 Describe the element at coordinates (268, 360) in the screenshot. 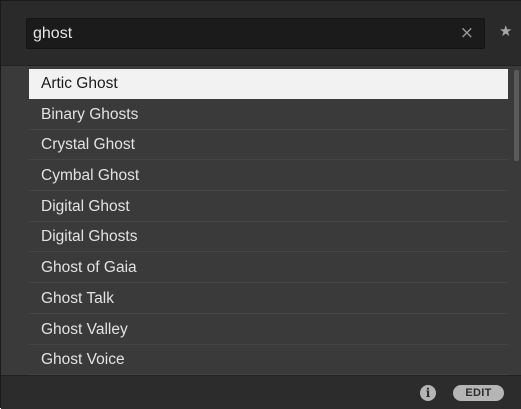

I see `list-item: Ghost Voice` at that location.